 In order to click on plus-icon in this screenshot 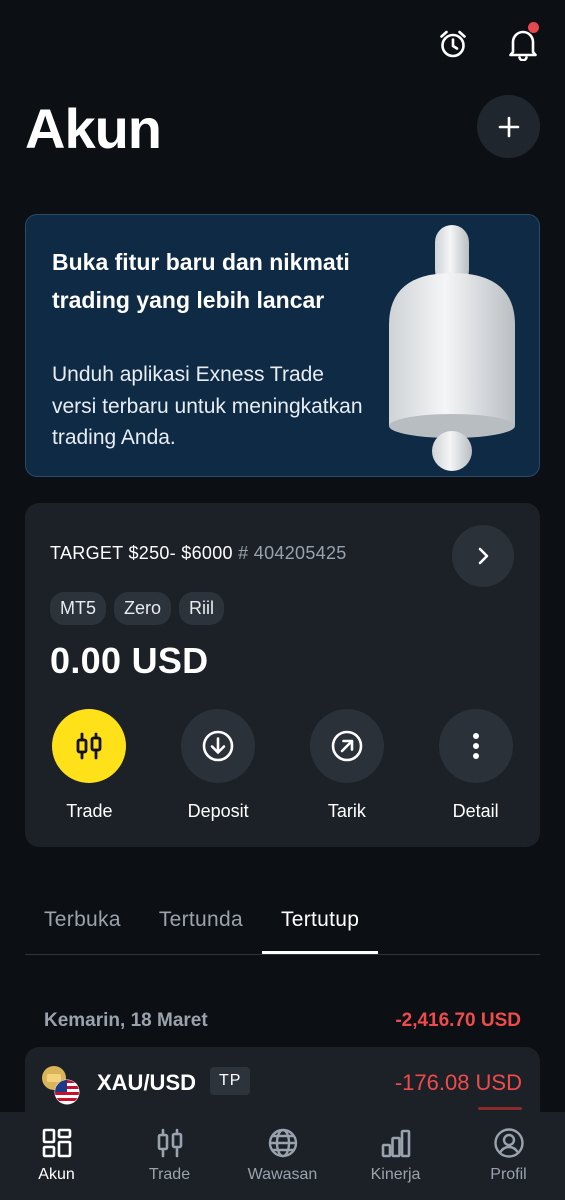, I will do `click(508, 126)`.